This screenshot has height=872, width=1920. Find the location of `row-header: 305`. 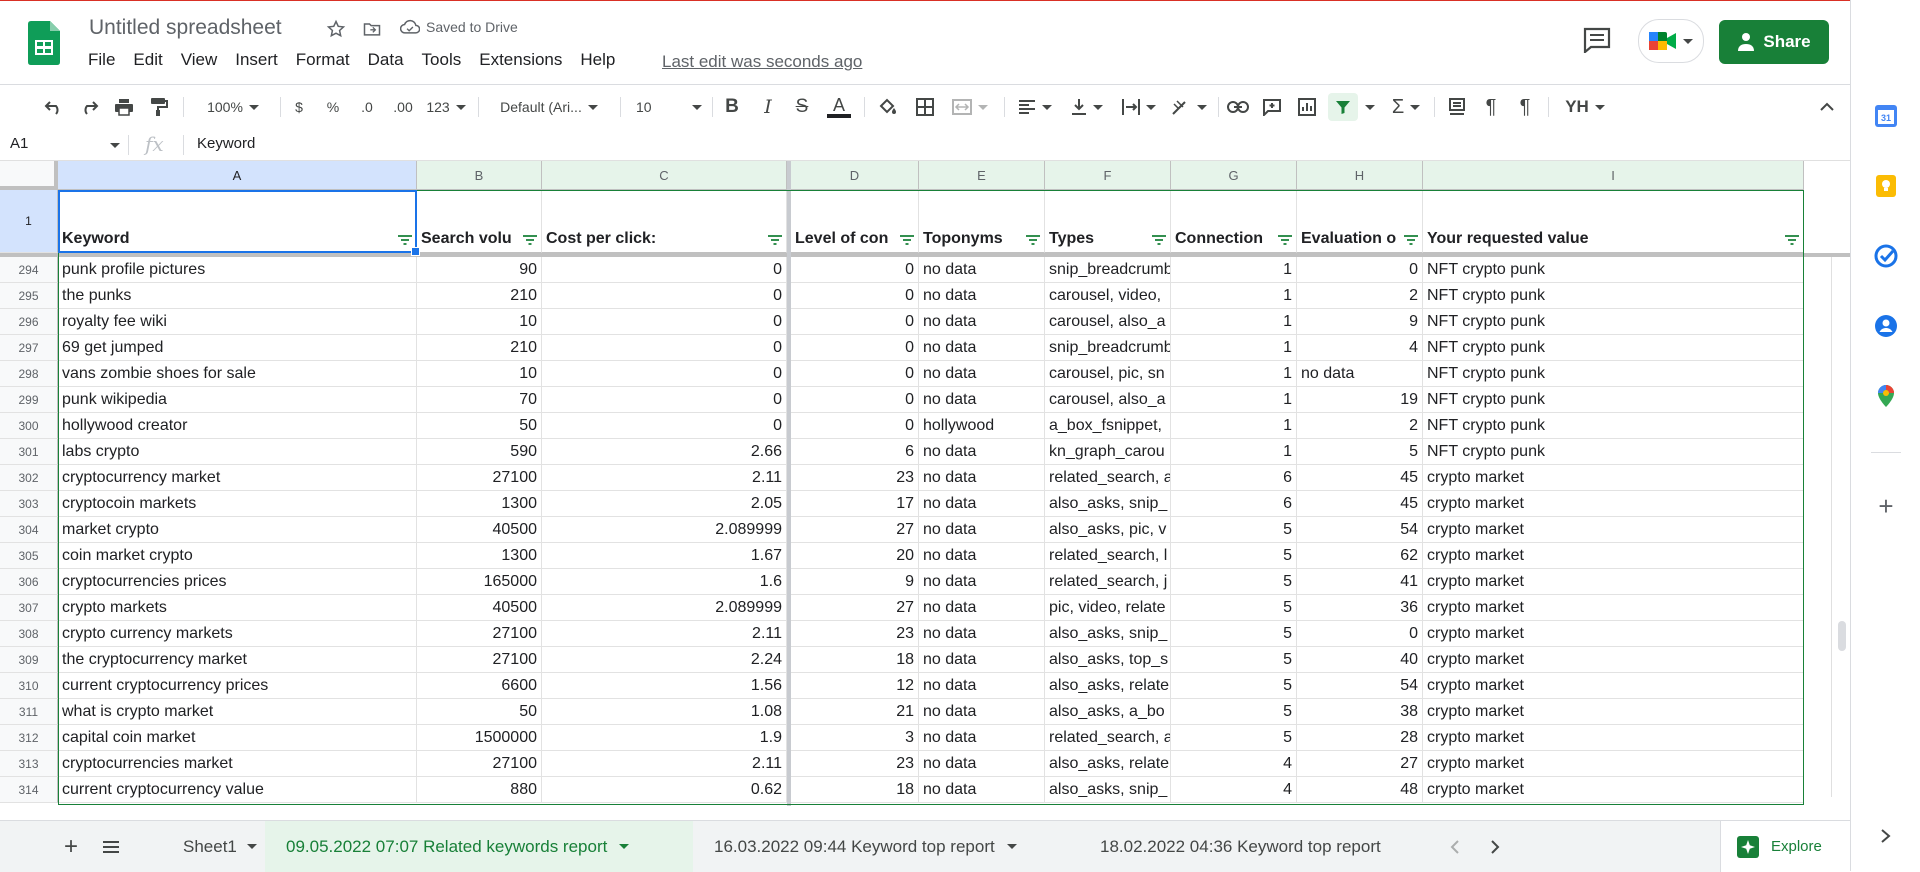

row-header: 305 is located at coordinates (29, 556).